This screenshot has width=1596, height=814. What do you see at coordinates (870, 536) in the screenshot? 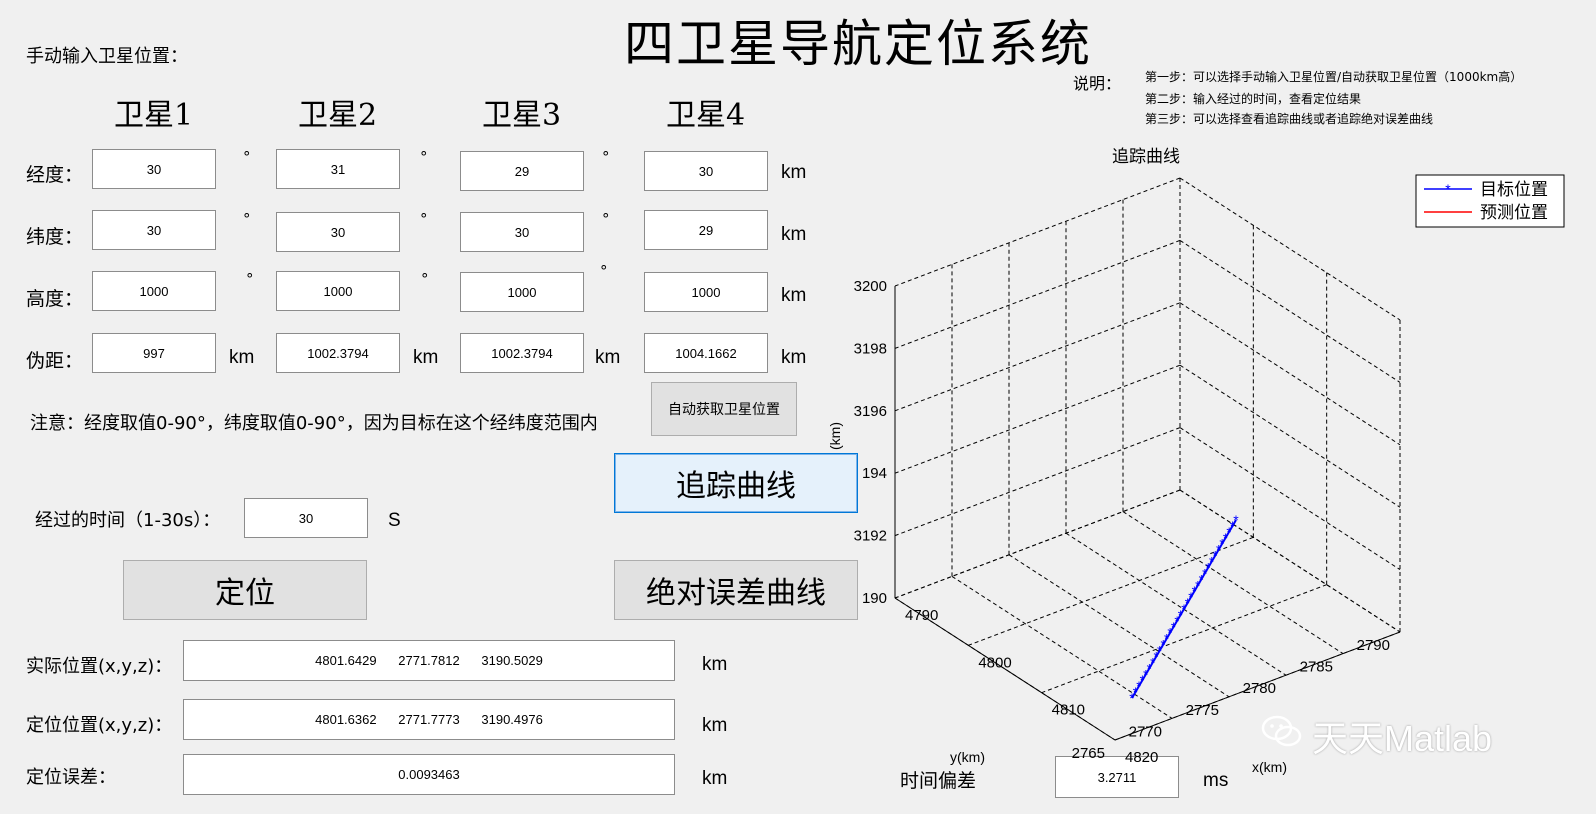
I see `z-tick-label: 3192` at bounding box center [870, 536].